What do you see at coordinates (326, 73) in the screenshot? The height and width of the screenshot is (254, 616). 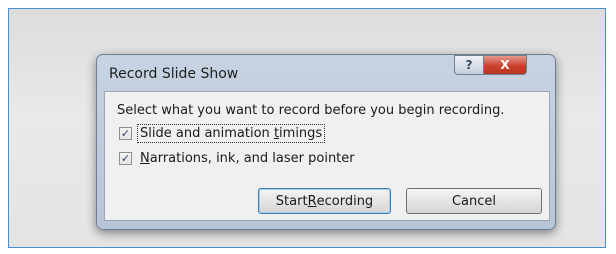 I see `dialog-titlebar: Record Slide Show ? X` at bounding box center [326, 73].